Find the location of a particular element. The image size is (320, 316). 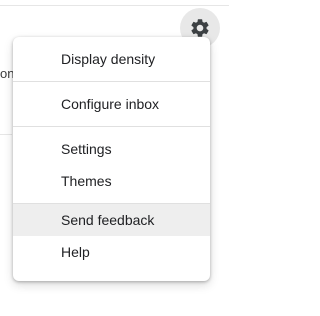

menu-item-send-feedback: Send feedback is located at coordinates (111, 220).